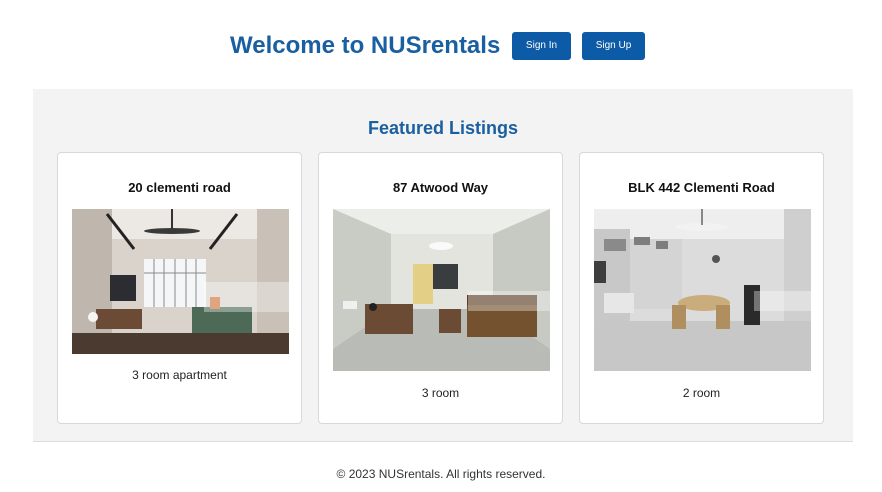 The width and height of the screenshot is (882, 492). What do you see at coordinates (365, 45) in the screenshot?
I see `site-title: Welcome to NUSrentals` at bounding box center [365, 45].